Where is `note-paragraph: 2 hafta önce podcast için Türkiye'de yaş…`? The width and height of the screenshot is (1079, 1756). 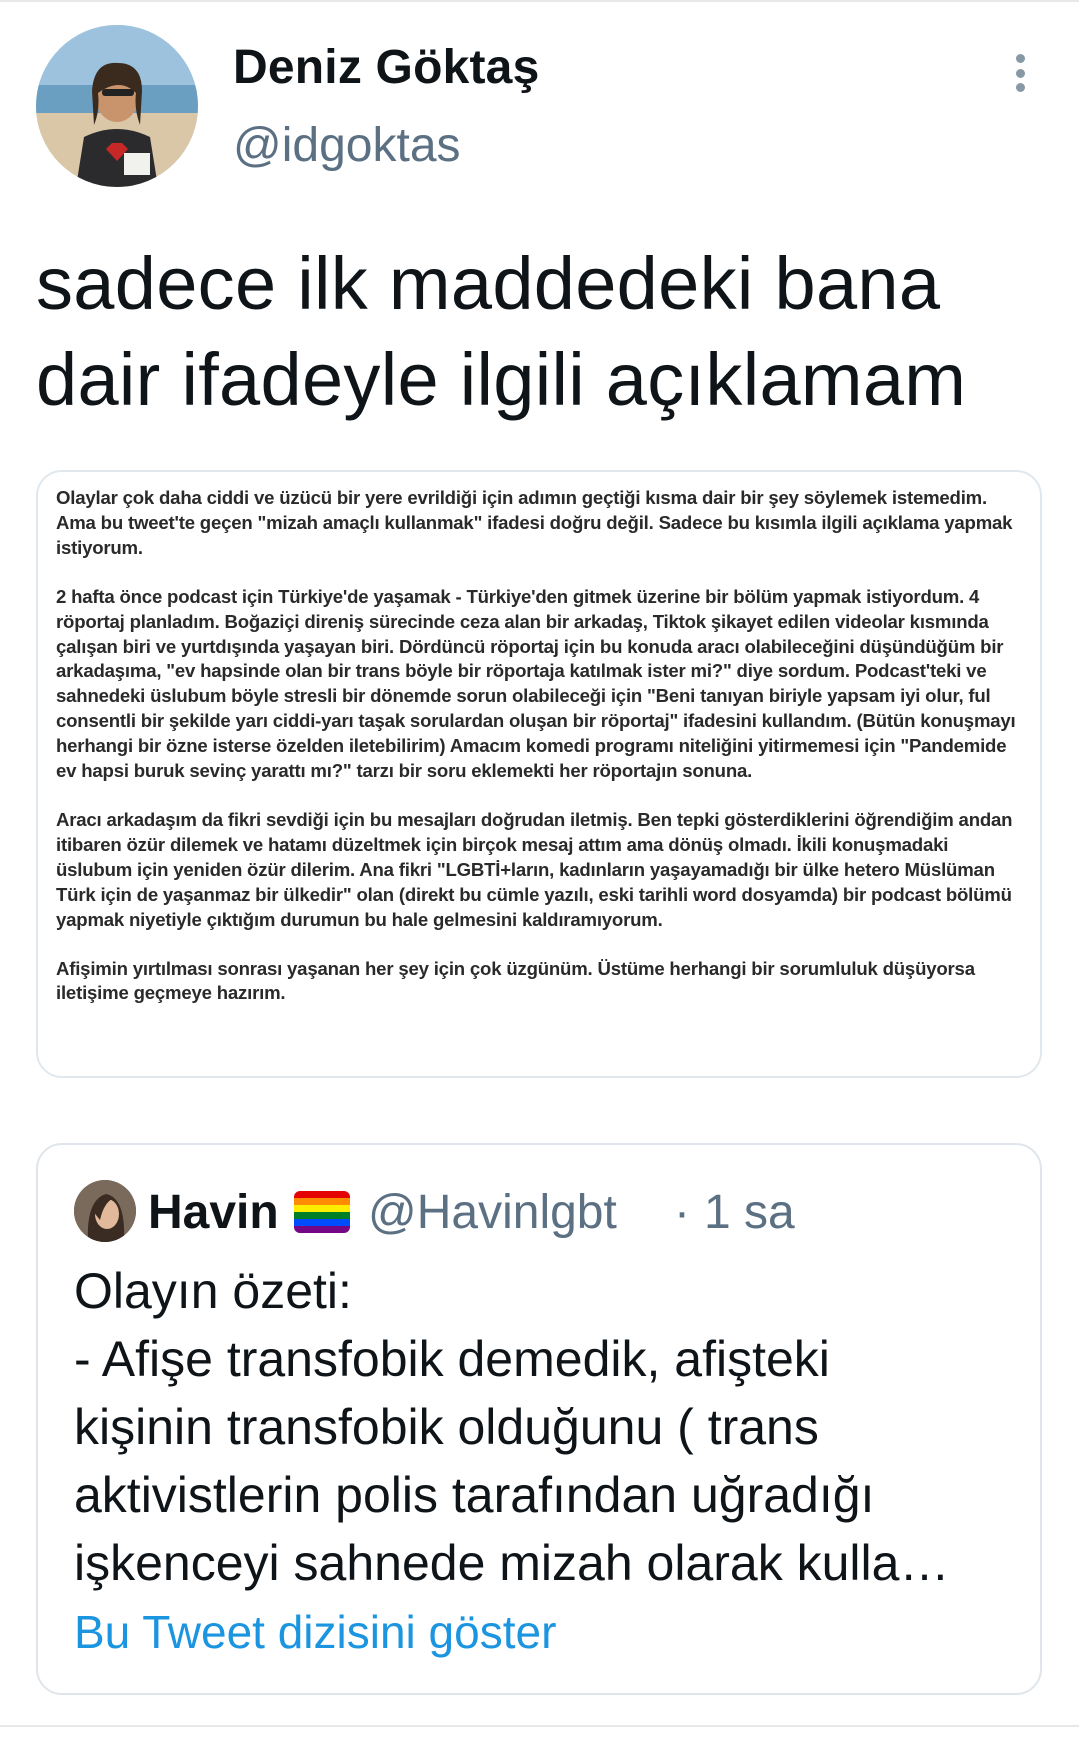 note-paragraph: 2 hafta önce podcast için Türkiye'de yaş… is located at coordinates (536, 683).